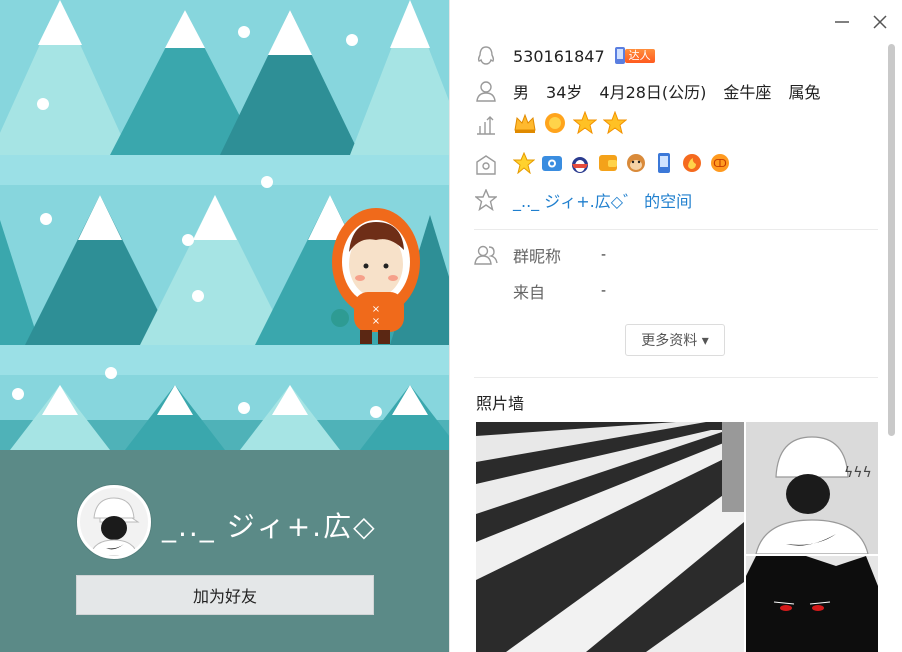 This screenshot has width=902, height=652. What do you see at coordinates (653, 92) in the screenshot?
I see `birthday: 4月28日(公历)` at bounding box center [653, 92].